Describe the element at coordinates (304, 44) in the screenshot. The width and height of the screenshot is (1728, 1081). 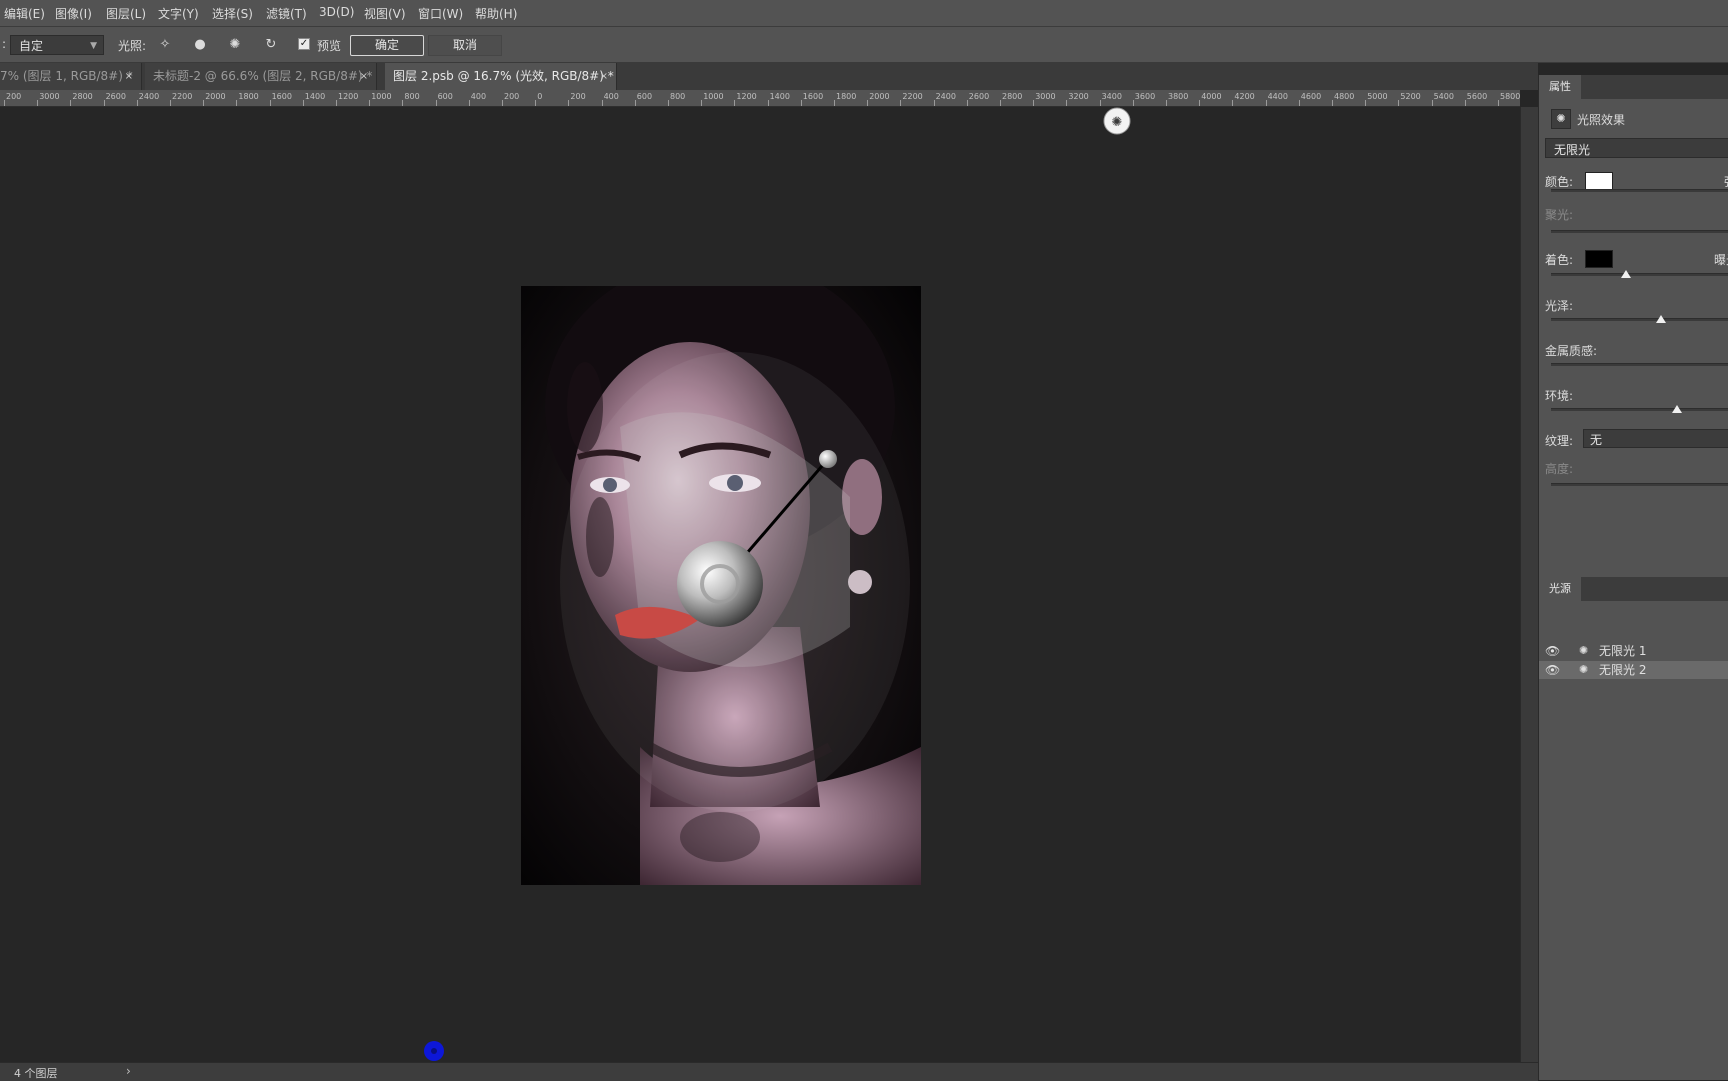
I see `preview-checkbox: ✓` at that location.